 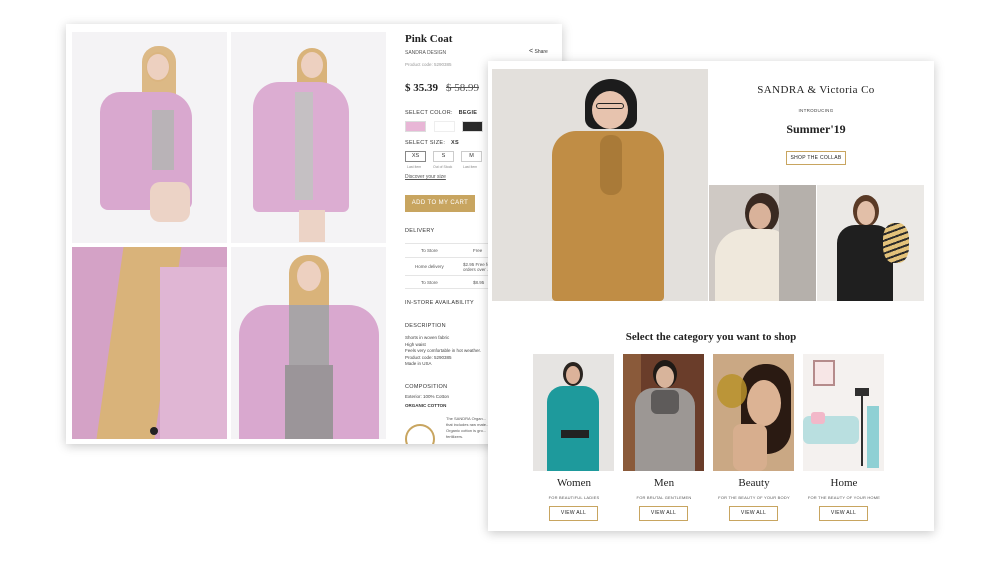 I want to click on size-option-s: S, so click(x=443, y=156).